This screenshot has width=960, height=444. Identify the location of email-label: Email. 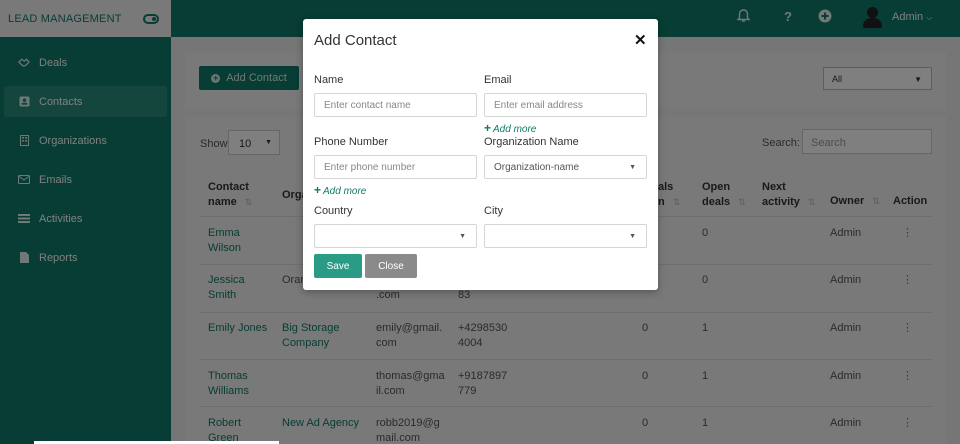
(498, 80).